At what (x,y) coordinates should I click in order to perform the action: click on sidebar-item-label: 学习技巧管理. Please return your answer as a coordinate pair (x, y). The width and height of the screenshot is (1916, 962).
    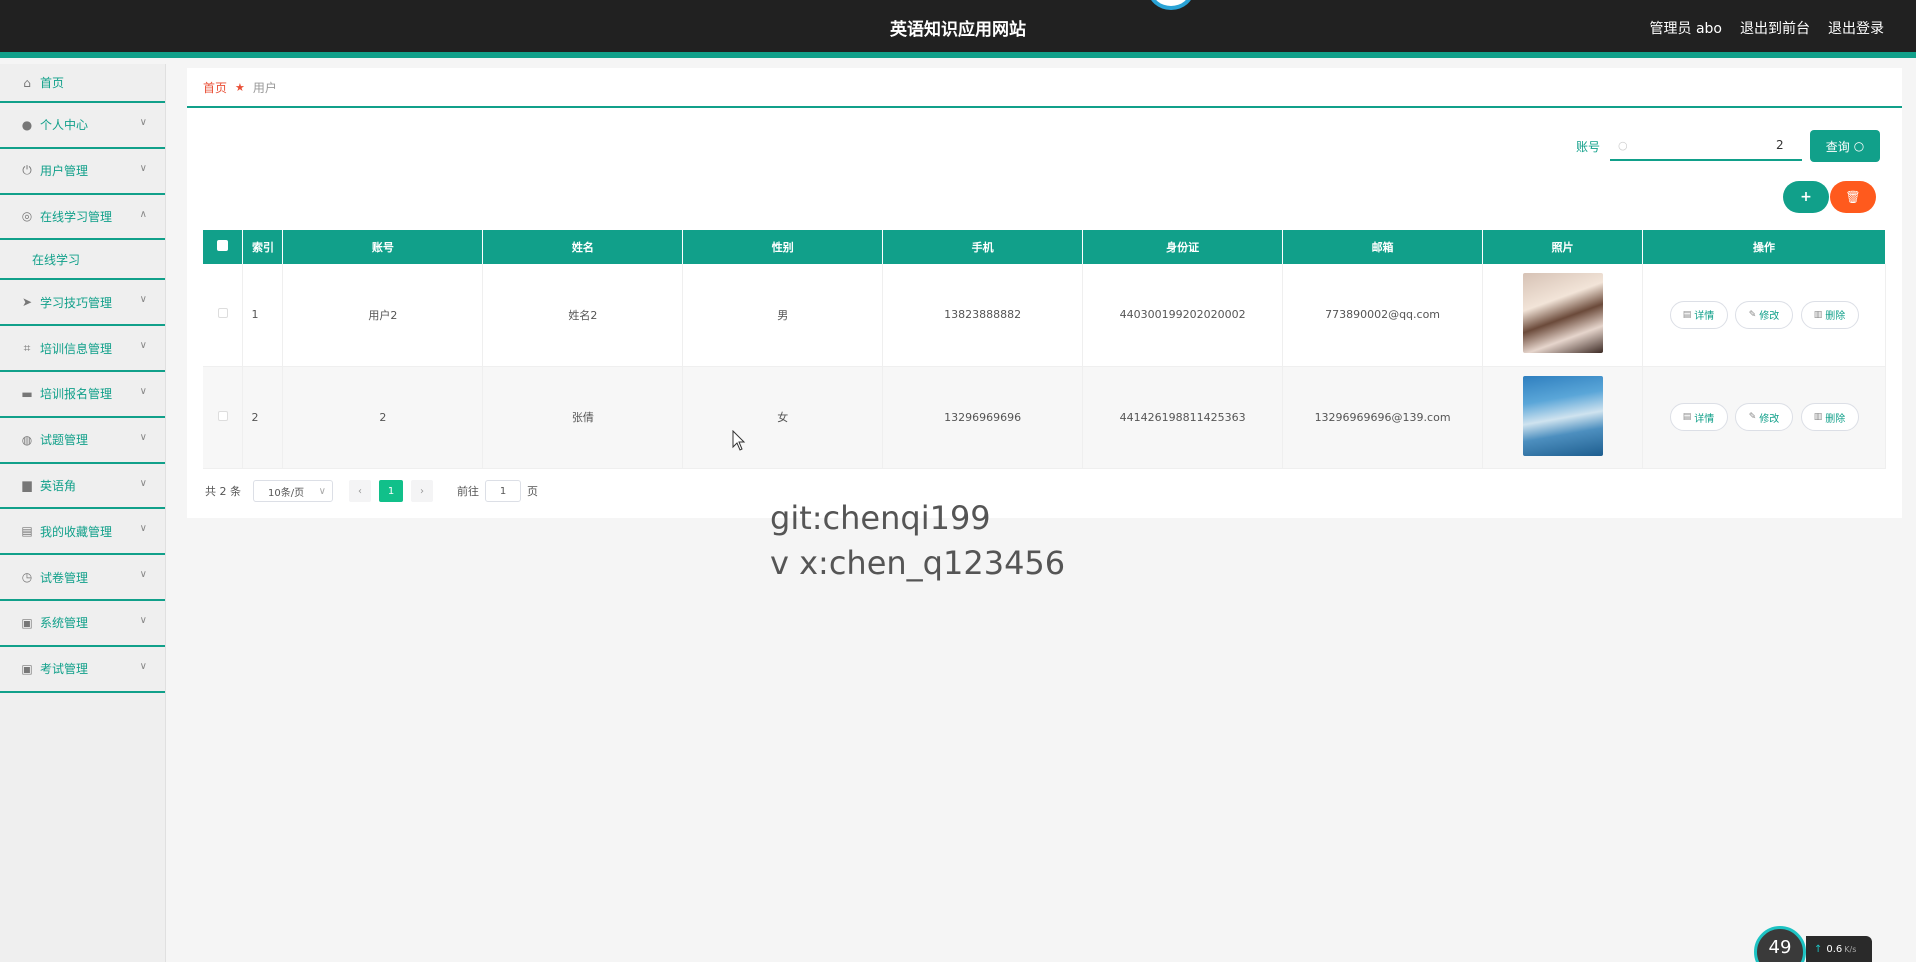
    Looking at the image, I should click on (76, 302).